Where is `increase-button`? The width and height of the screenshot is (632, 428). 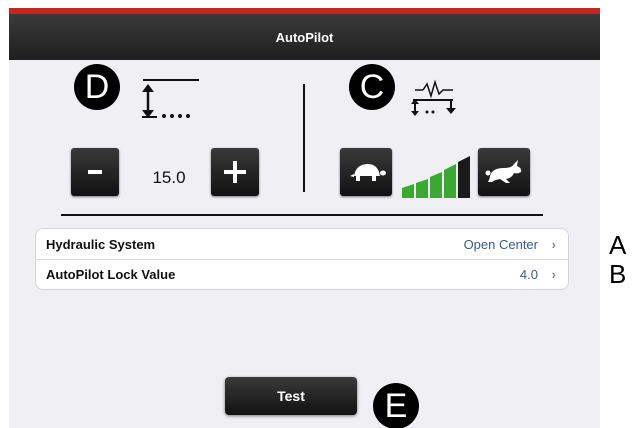
increase-button is located at coordinates (235, 172).